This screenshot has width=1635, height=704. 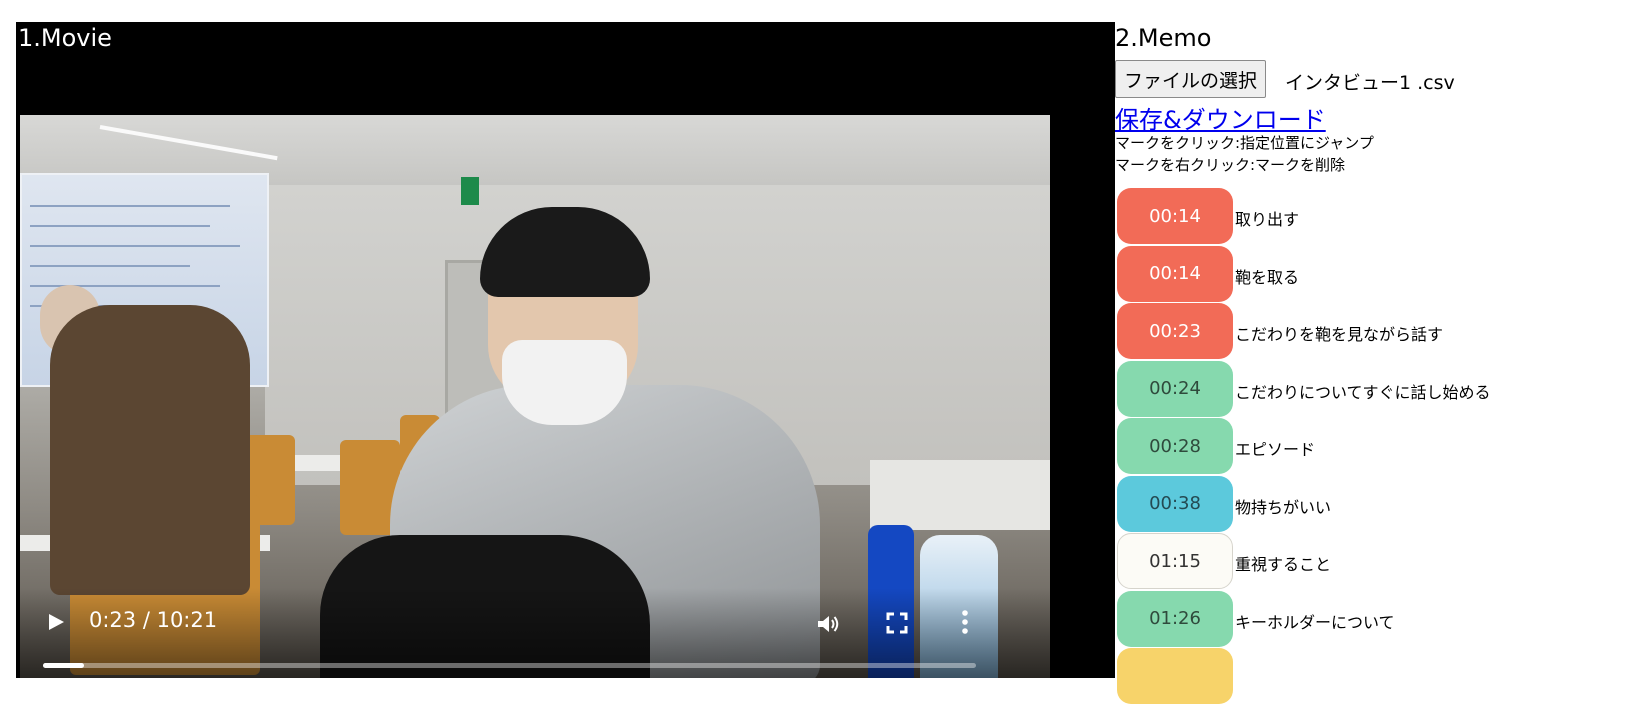 I want to click on mark-time-button: 01:15, so click(x=1175, y=561).